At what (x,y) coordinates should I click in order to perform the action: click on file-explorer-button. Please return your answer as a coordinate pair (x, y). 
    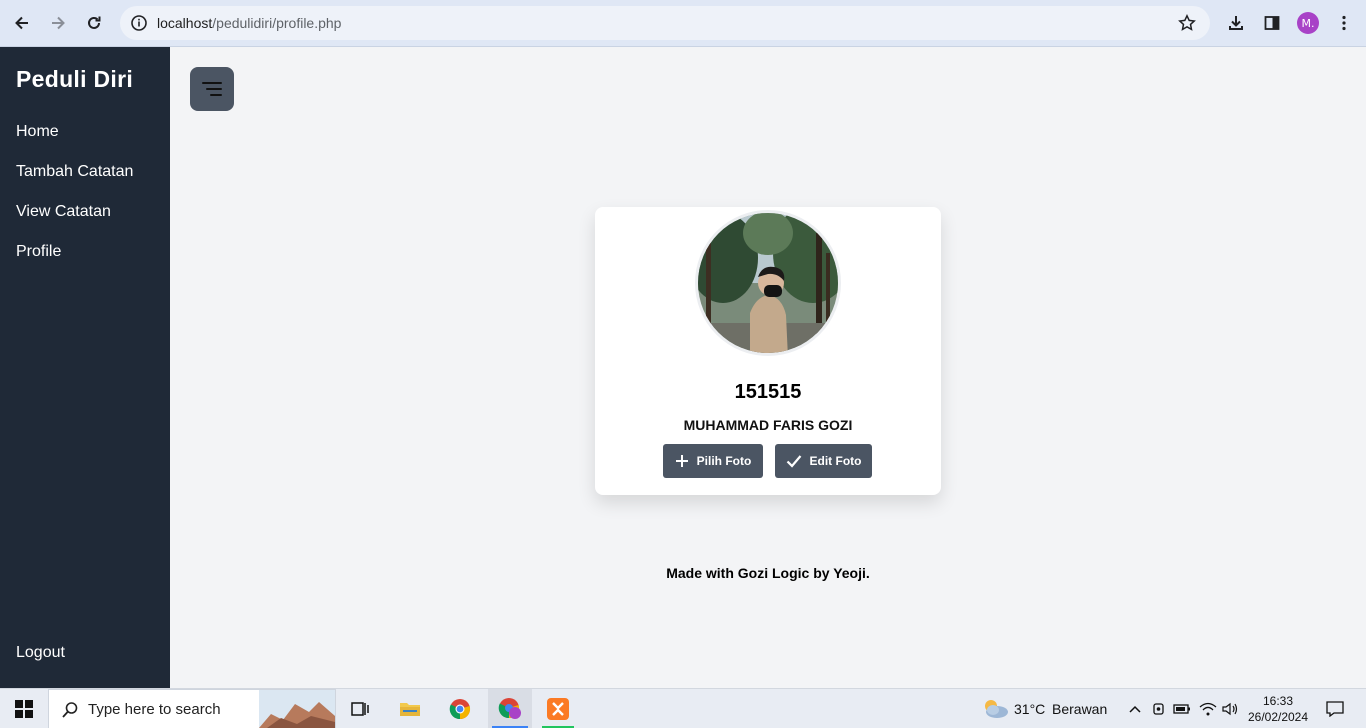
    Looking at the image, I should click on (410, 708).